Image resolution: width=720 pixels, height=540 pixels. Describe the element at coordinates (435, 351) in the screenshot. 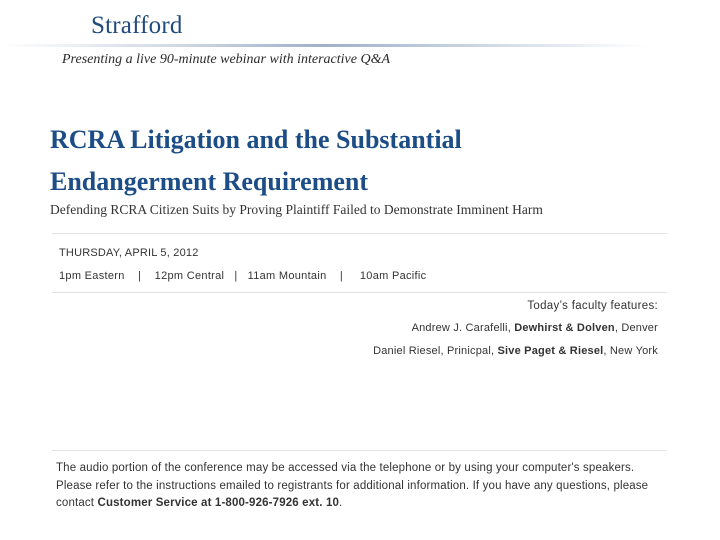

I see `faculty-name: Daniel Riesel, Prinicpal,` at that location.